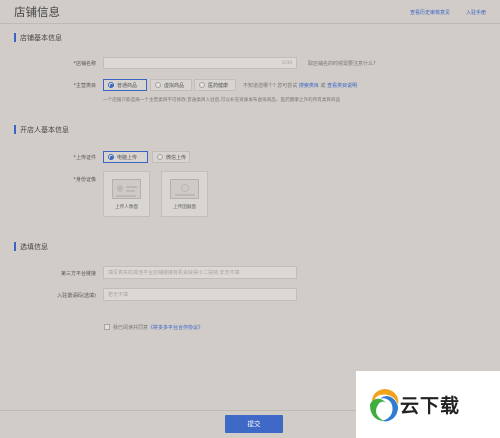 This screenshot has width=500, height=438. What do you see at coordinates (254, 424) in the screenshot?
I see `submit-button: 提交` at bounding box center [254, 424].